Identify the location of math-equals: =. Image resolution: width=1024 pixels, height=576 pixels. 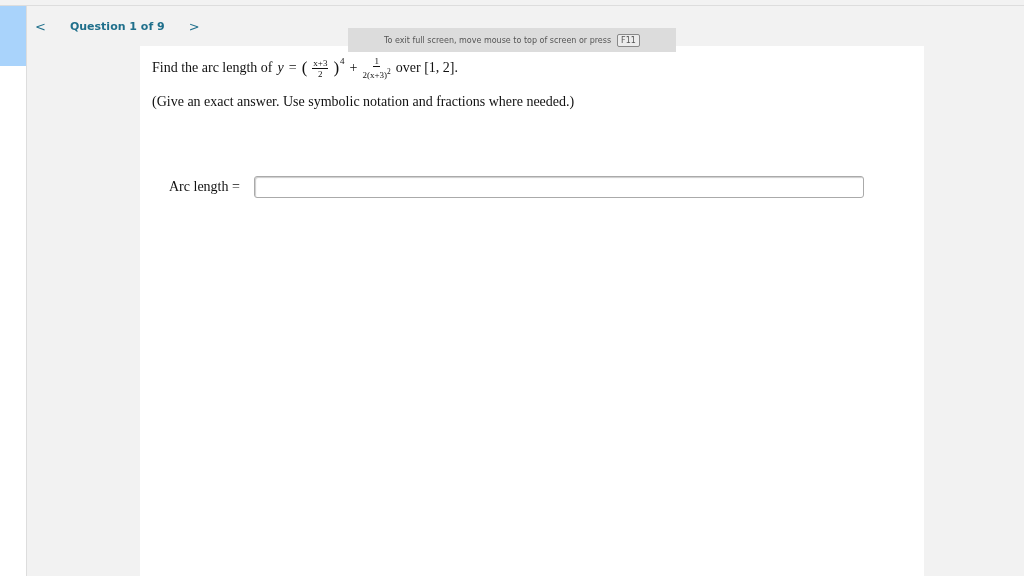
(292, 68).